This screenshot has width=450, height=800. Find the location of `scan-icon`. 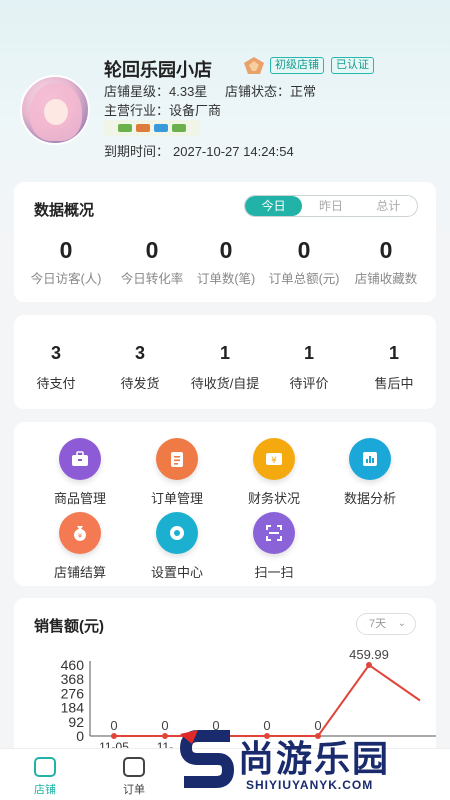

scan-icon is located at coordinates (274, 533).